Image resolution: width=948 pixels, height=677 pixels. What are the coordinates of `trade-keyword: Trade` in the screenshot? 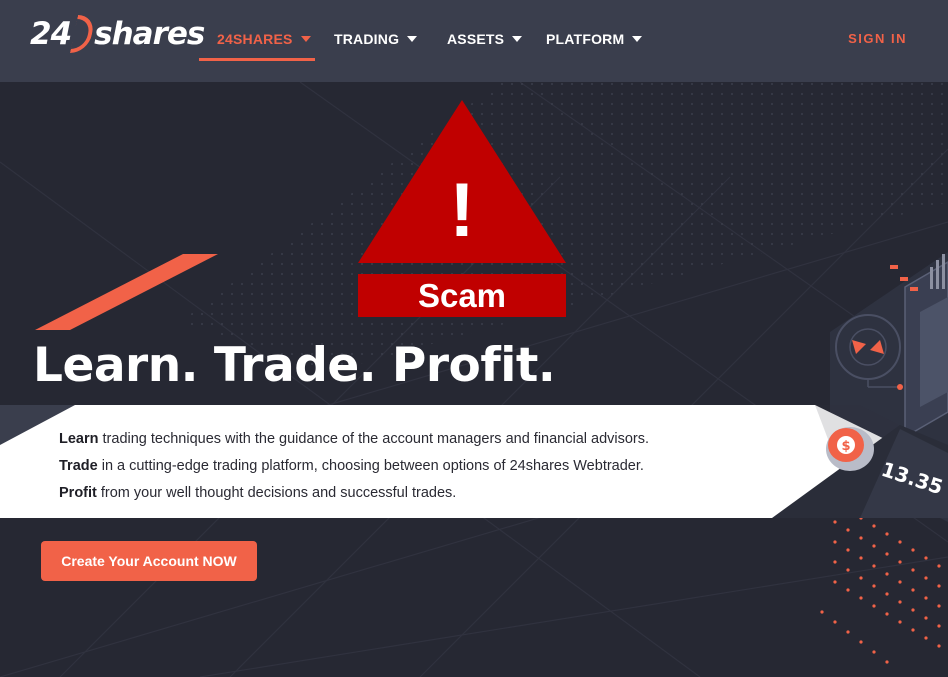 It's located at (78, 466).